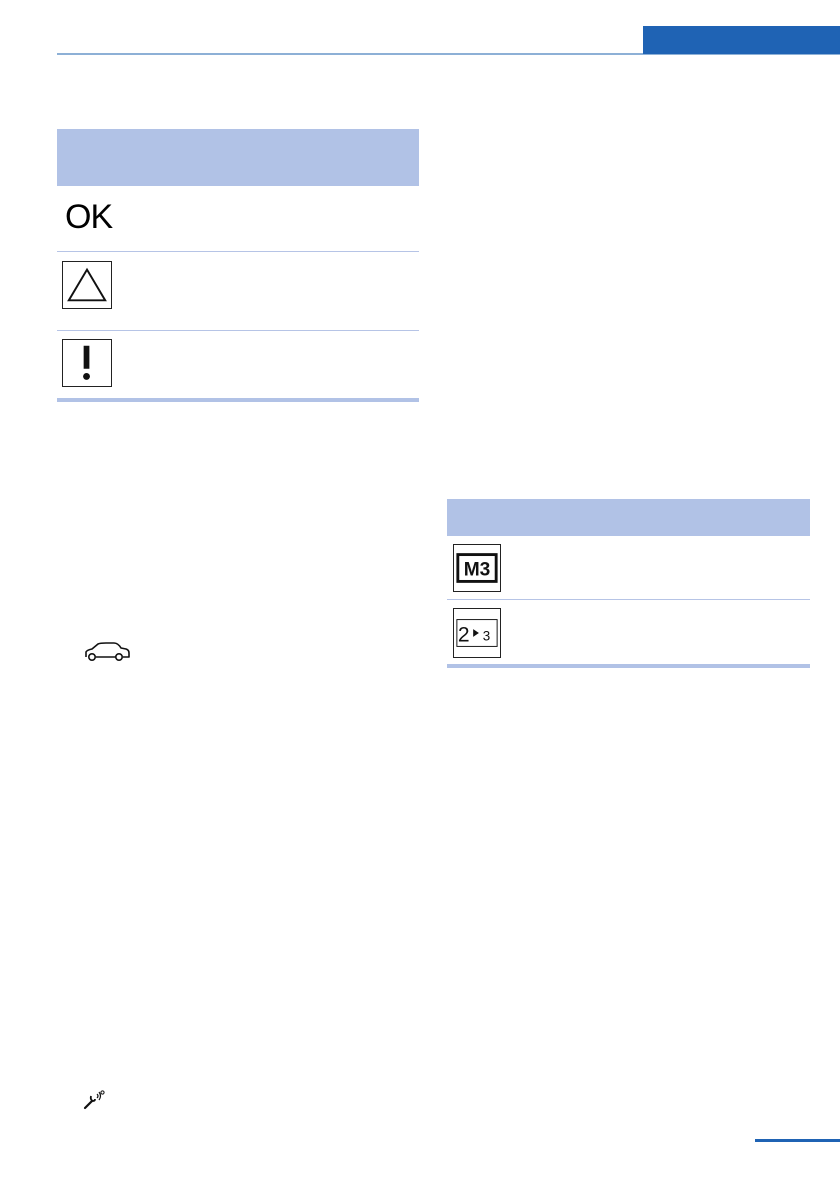 This screenshot has width=840, height=1192. I want to click on m3-label: M3, so click(477, 570).